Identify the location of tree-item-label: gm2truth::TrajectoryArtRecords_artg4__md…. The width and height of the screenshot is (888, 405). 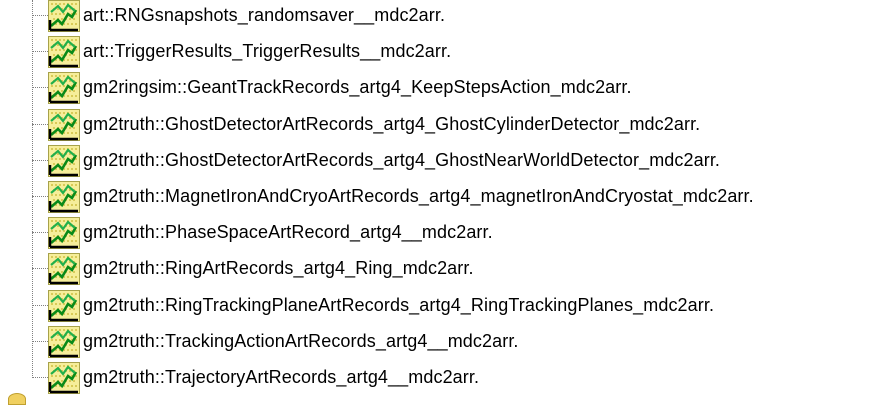
(281, 377).